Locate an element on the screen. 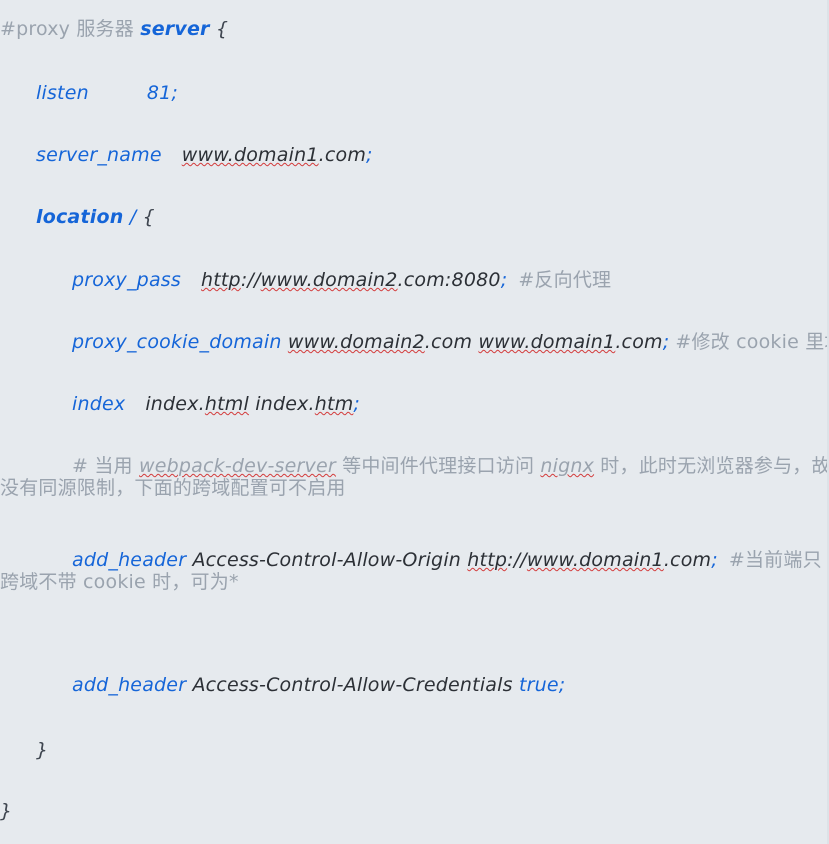 Image resolution: width=829 pixels, height=844 pixels. value-index-html-ext: html is located at coordinates (226, 404).